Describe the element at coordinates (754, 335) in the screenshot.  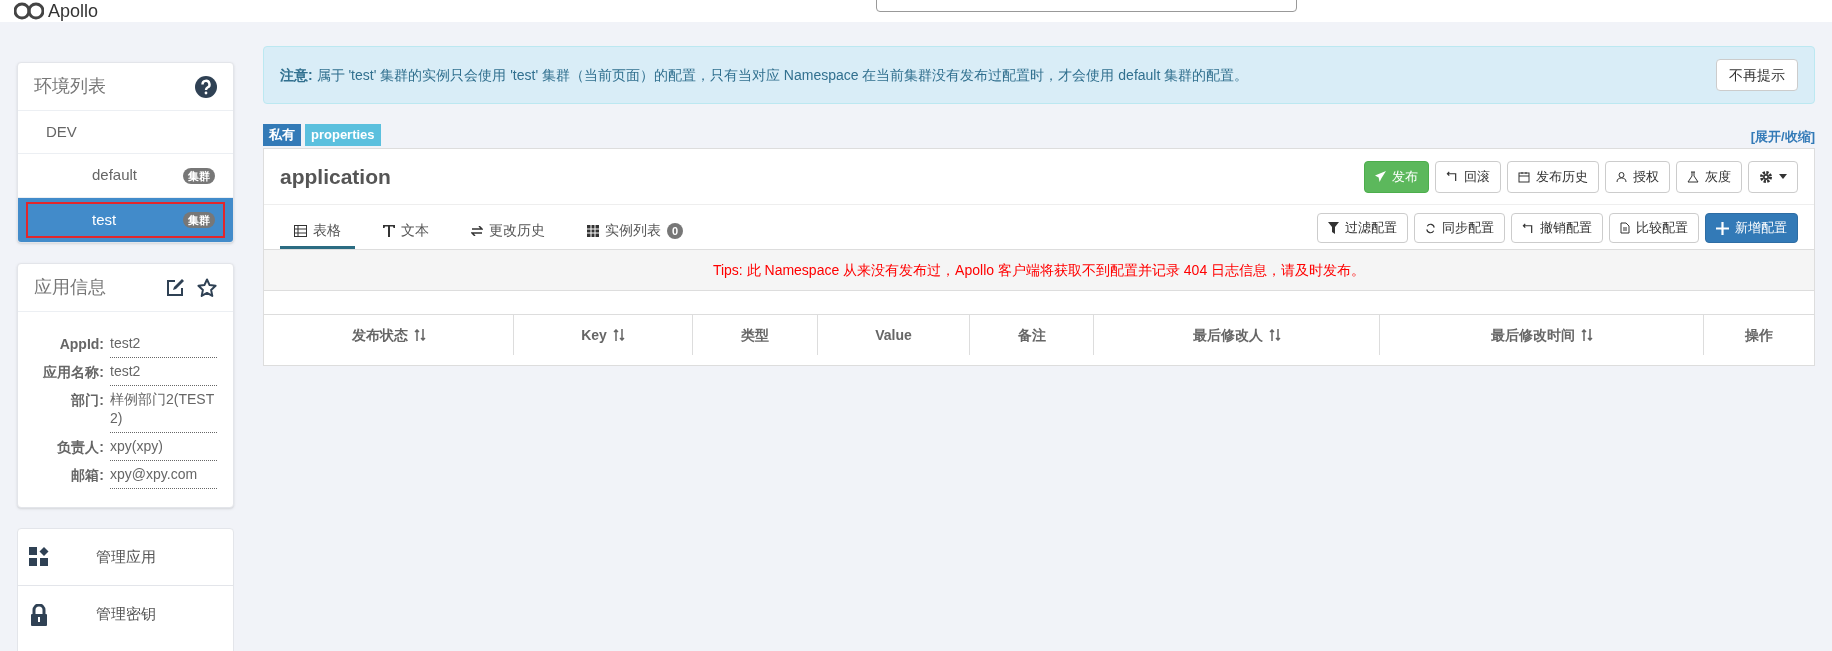
I see `column-header: 类型` at that location.